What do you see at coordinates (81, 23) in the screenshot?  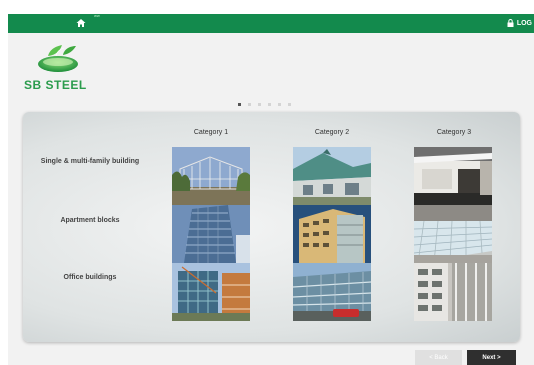 I see `home-icon` at bounding box center [81, 23].